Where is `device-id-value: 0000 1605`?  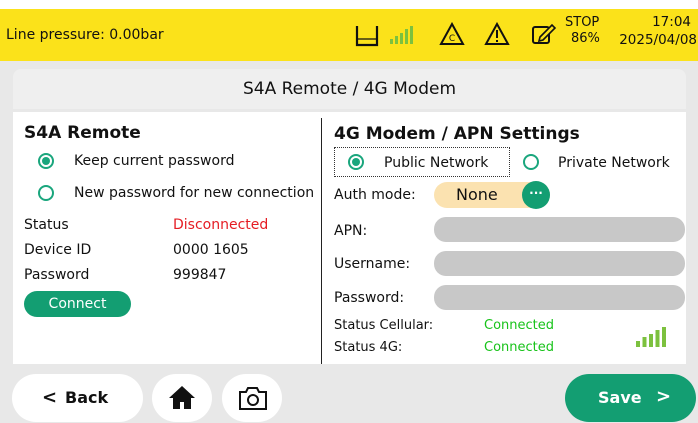
device-id-value: 0000 1605 is located at coordinates (211, 250).